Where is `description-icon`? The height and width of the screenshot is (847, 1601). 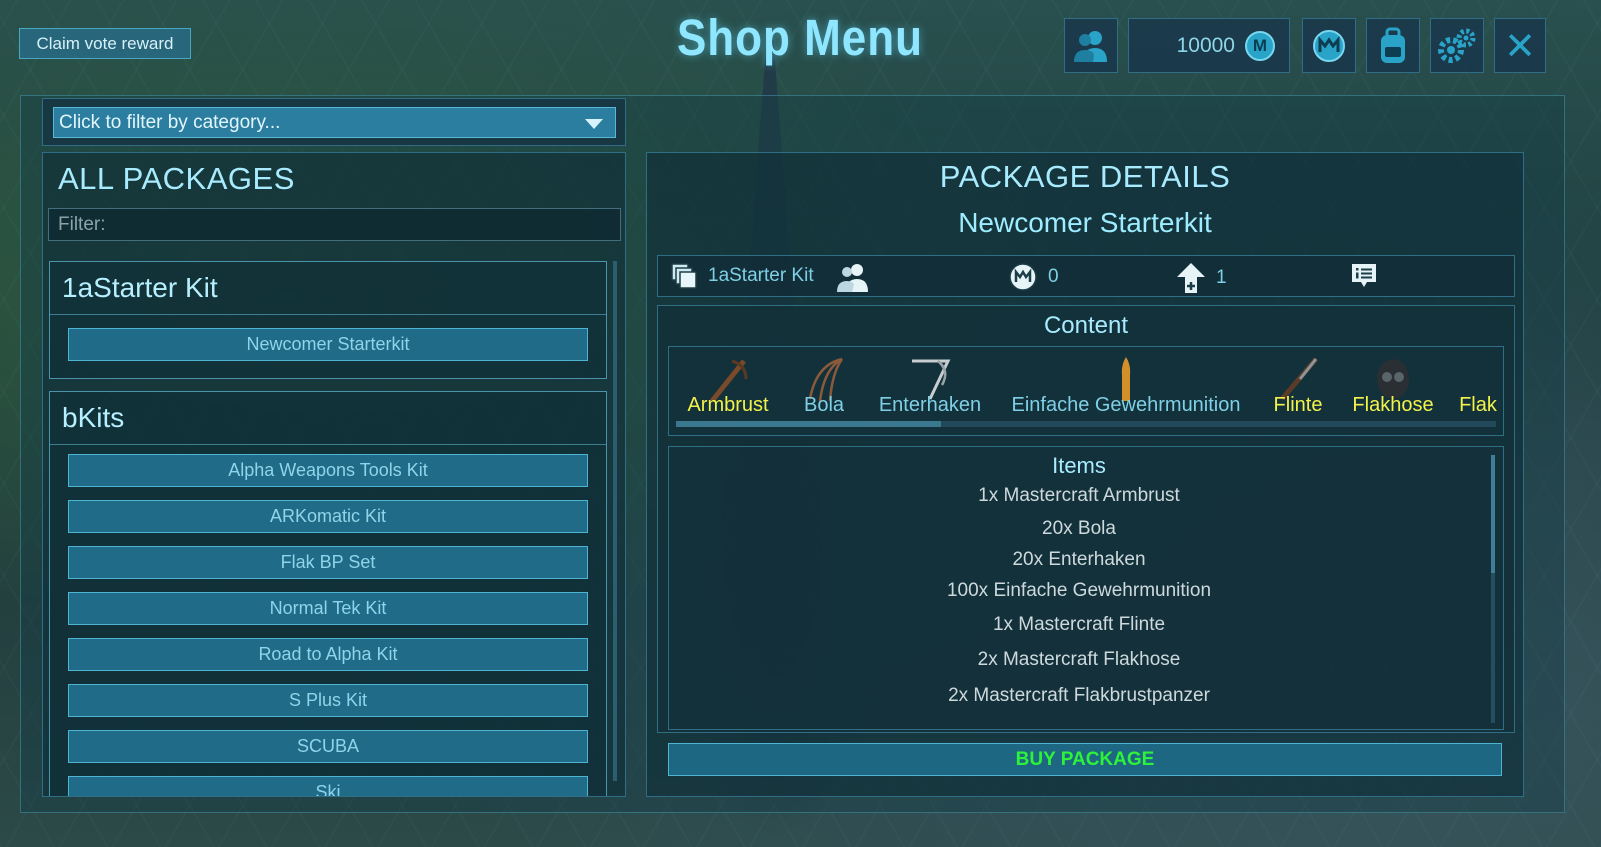
description-icon is located at coordinates (1364, 276).